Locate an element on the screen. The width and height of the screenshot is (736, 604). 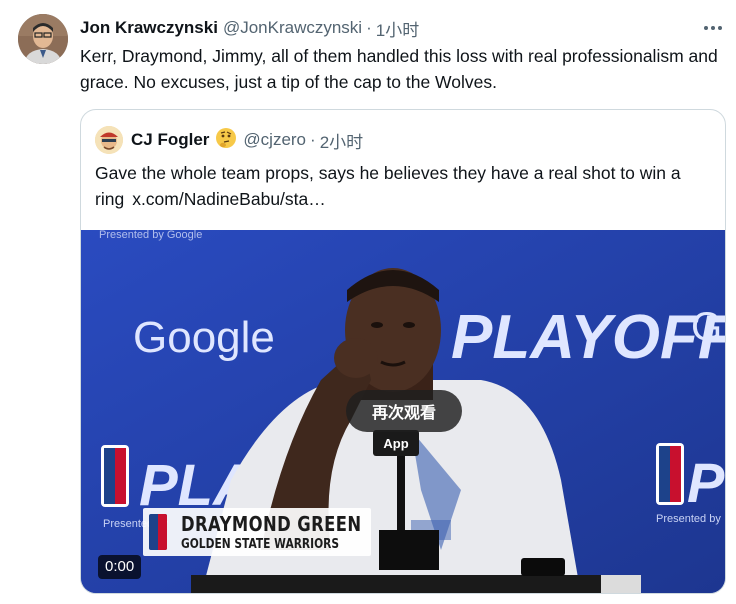
quoted-author-name: CJ Fogler is located at coordinates (170, 139).